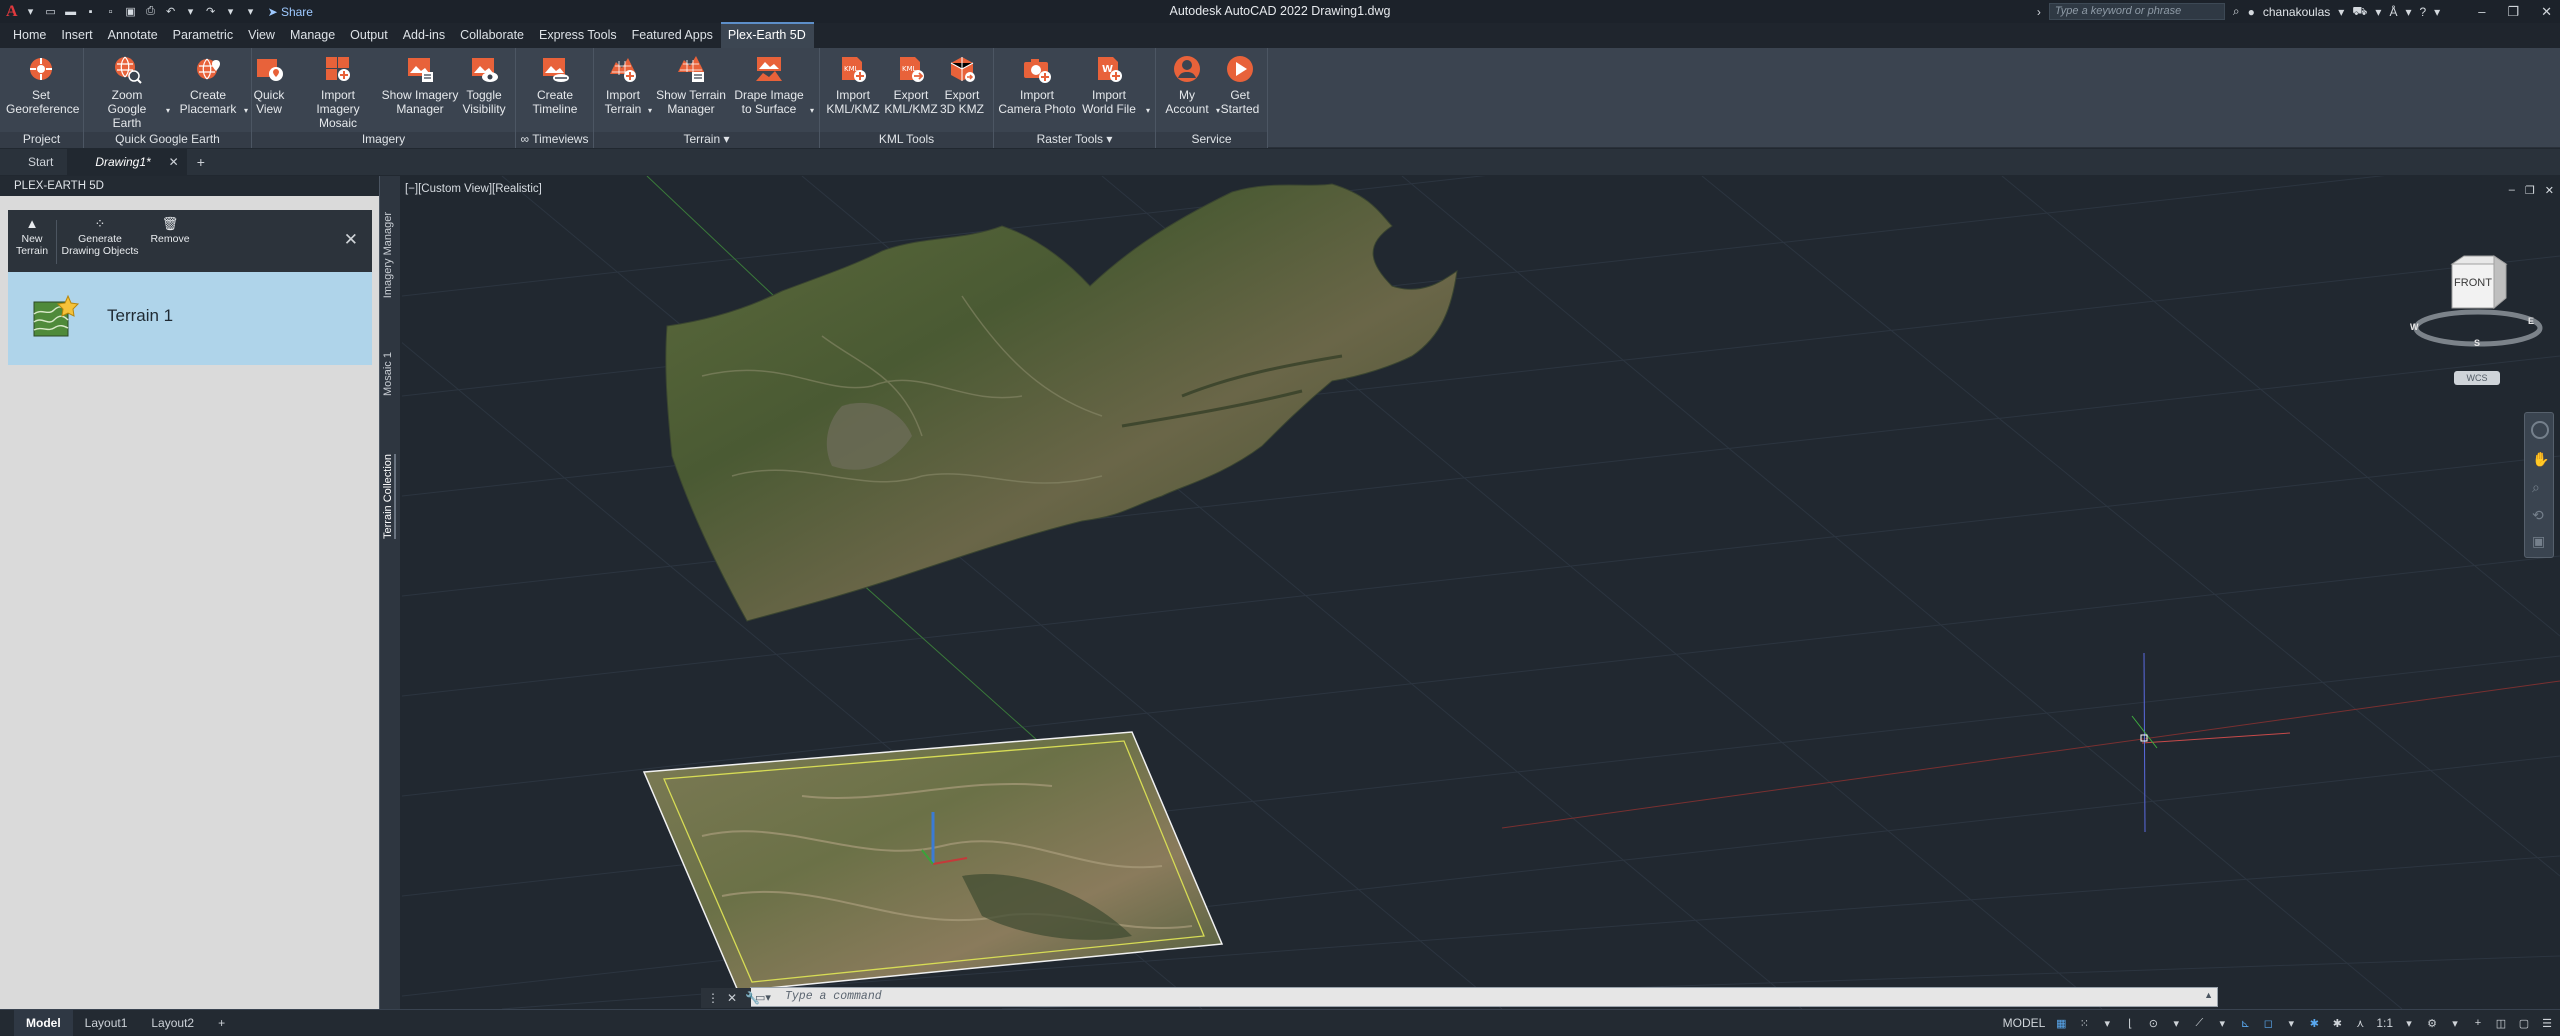 The width and height of the screenshot is (2560, 1036). What do you see at coordinates (2414, 327) in the screenshot?
I see `compass-west: W` at bounding box center [2414, 327].